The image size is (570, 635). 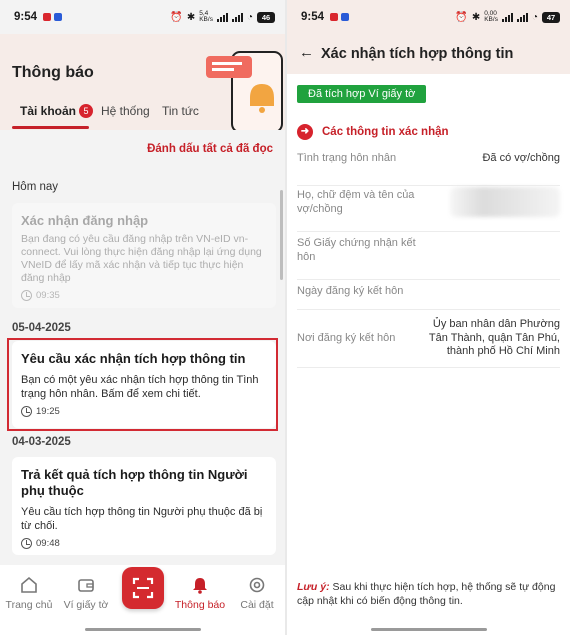 What do you see at coordinates (50, 127) in the screenshot?
I see `active-tab-indicator` at bounding box center [50, 127].